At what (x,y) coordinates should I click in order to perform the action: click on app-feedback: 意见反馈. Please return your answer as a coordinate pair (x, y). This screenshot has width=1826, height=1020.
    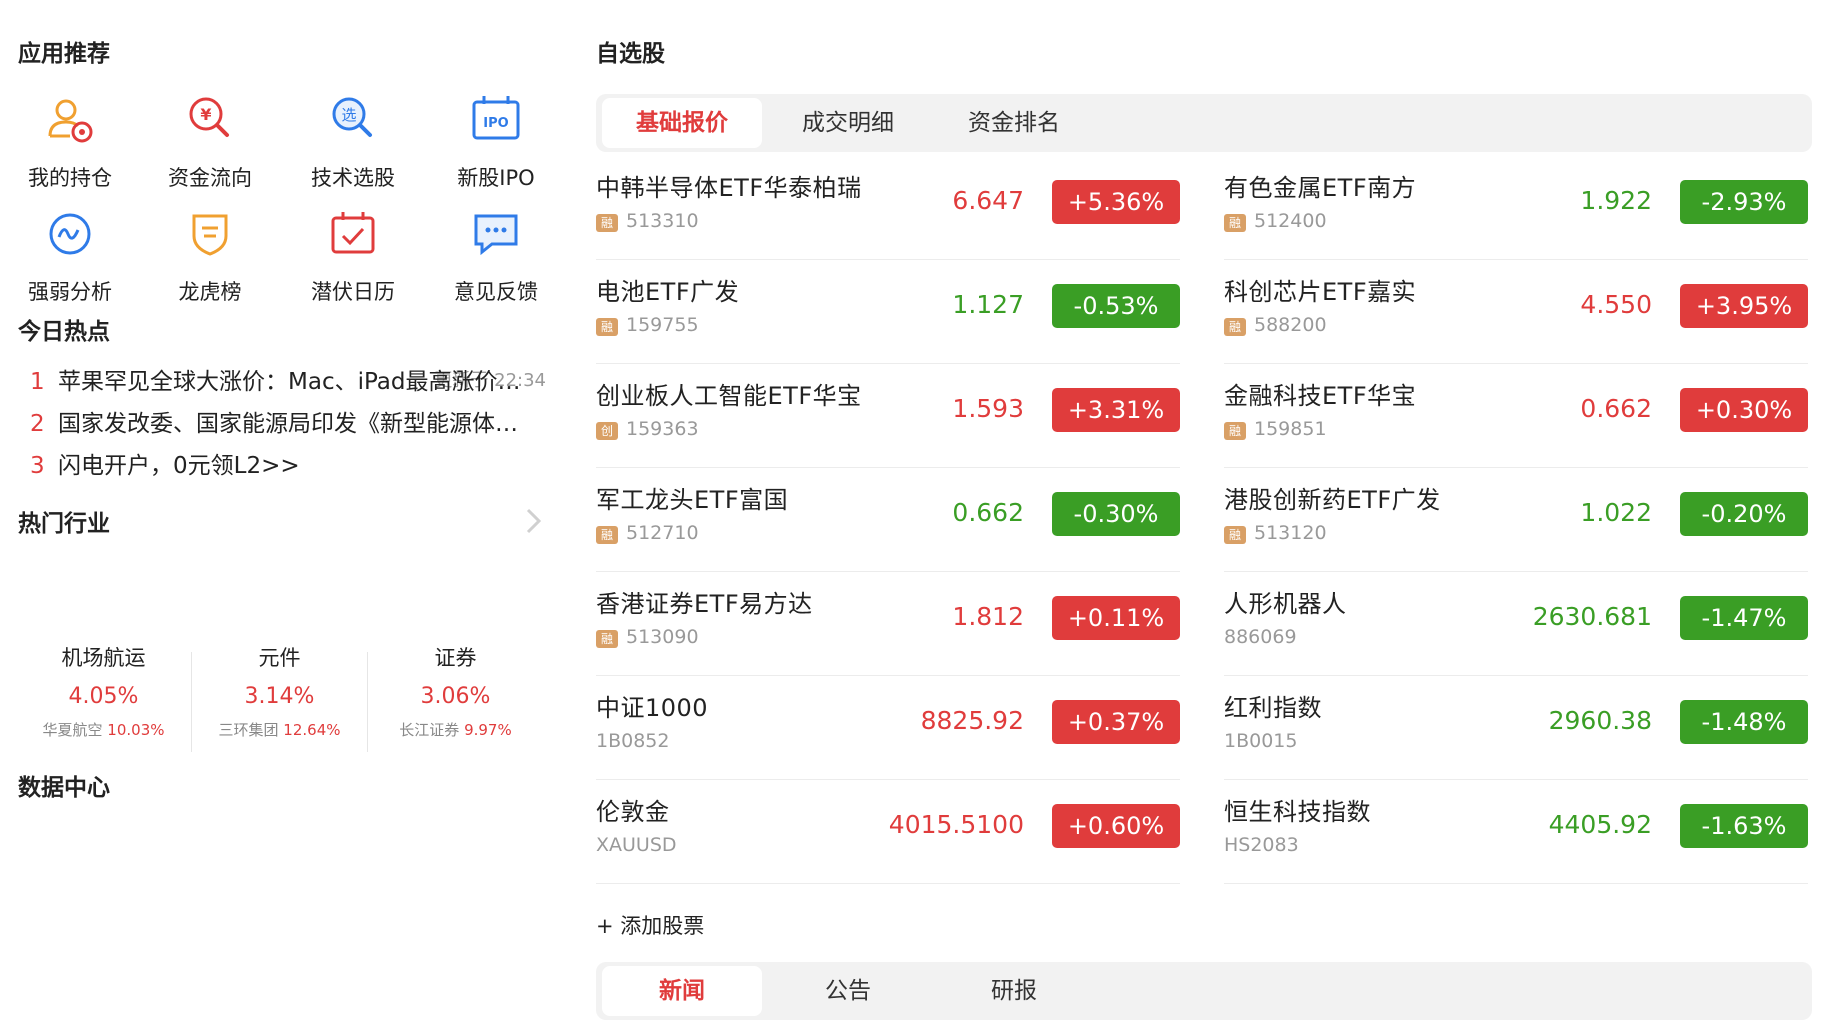
    Looking at the image, I should click on (496, 255).